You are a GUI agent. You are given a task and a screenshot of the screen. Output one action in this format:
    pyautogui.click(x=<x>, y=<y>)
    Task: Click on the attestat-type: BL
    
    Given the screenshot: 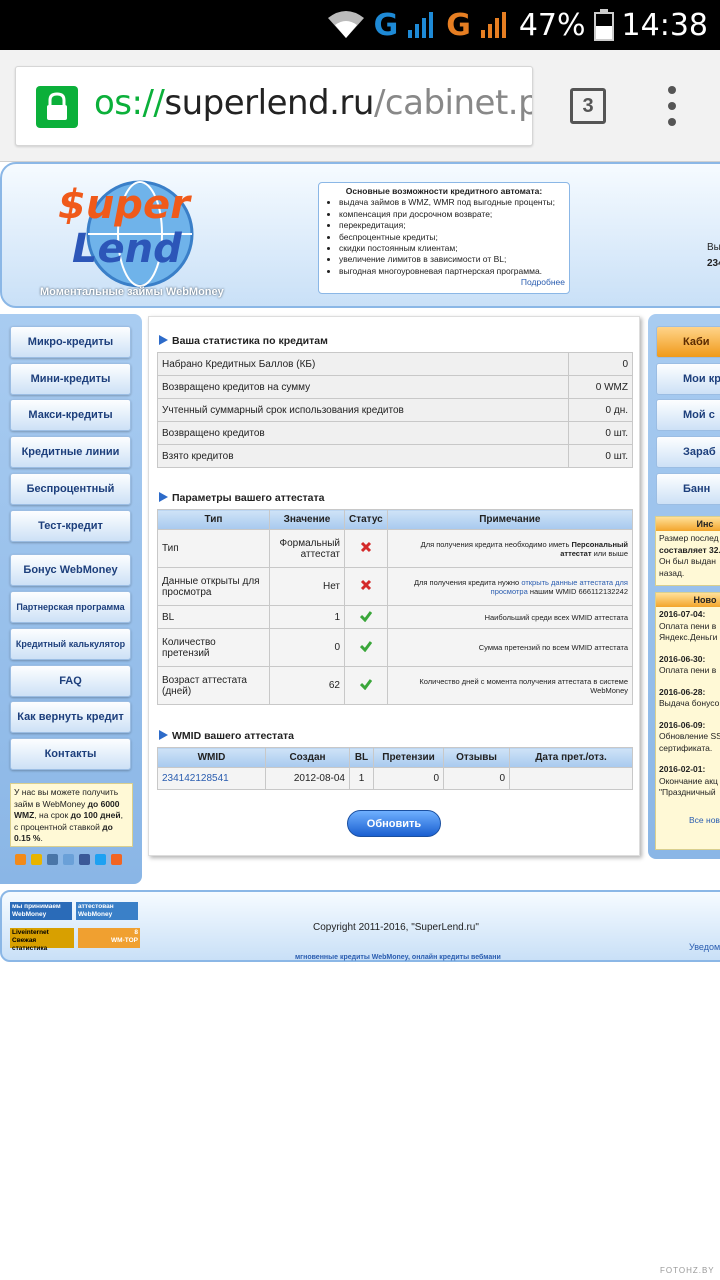 What is the action you would take?
    pyautogui.click(x=213, y=617)
    